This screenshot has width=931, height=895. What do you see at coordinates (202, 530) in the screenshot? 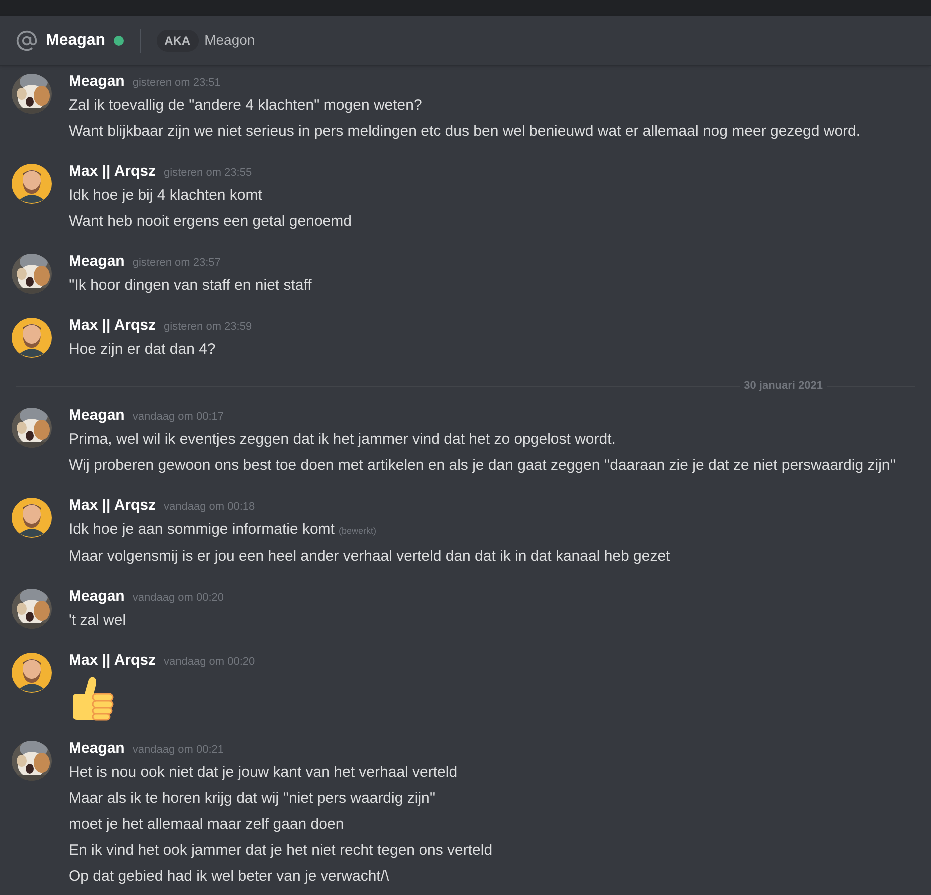
I see `message-text: Idk hoe je aan sommige informatie komt` at bounding box center [202, 530].